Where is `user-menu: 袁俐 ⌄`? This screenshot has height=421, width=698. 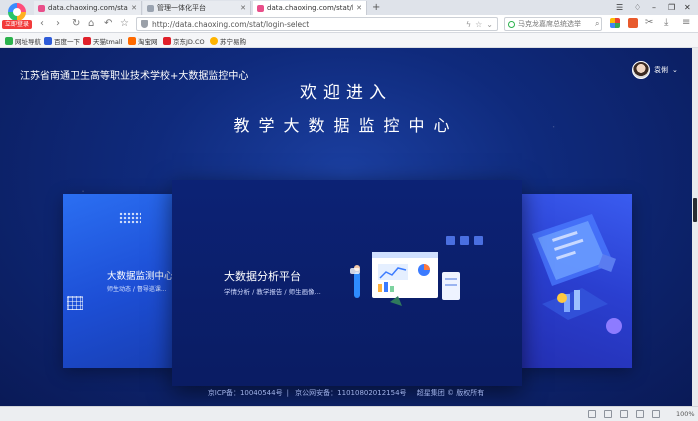
user-menu: 袁俐 ⌄ is located at coordinates (655, 70).